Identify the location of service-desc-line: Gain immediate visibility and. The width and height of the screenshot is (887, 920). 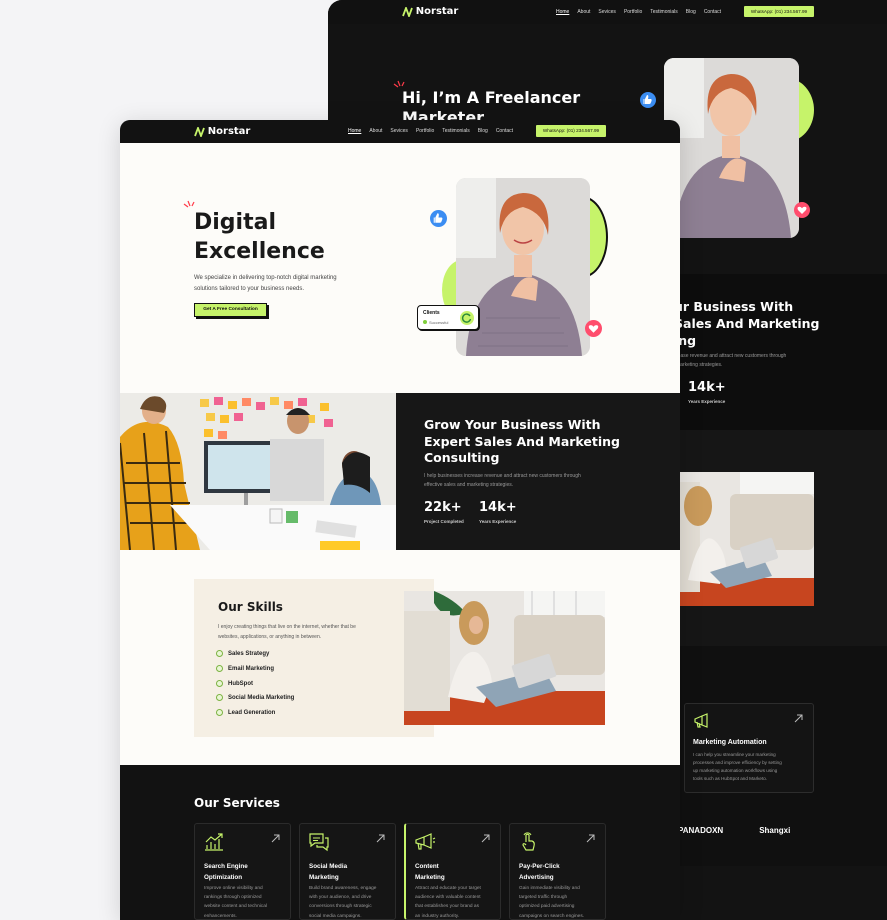
(549, 888).